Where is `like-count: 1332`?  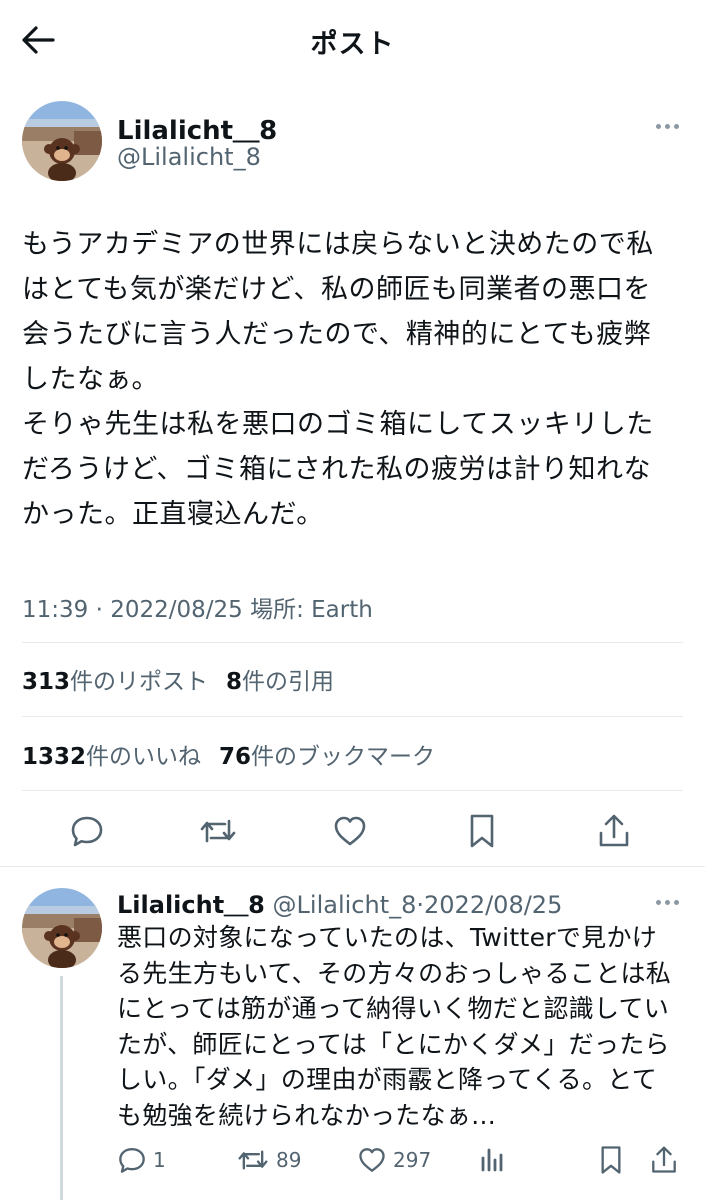 like-count: 1332 is located at coordinates (54, 757).